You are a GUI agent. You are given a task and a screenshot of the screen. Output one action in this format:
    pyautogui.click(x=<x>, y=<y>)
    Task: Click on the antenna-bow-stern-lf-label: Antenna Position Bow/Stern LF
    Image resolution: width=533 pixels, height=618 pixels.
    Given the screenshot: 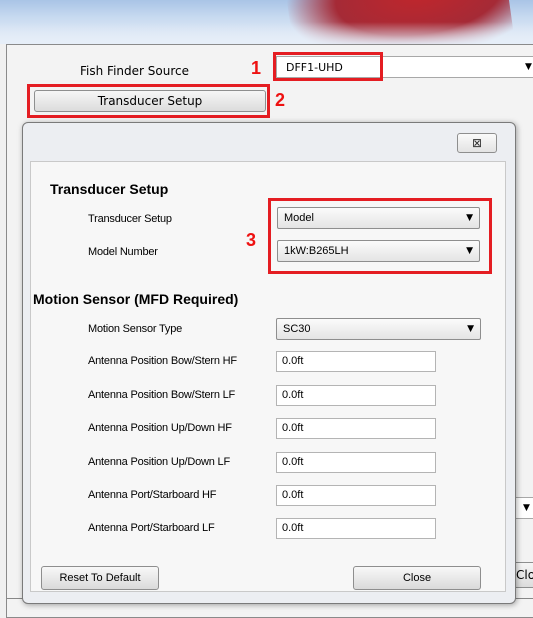 What is the action you would take?
    pyautogui.click(x=162, y=395)
    